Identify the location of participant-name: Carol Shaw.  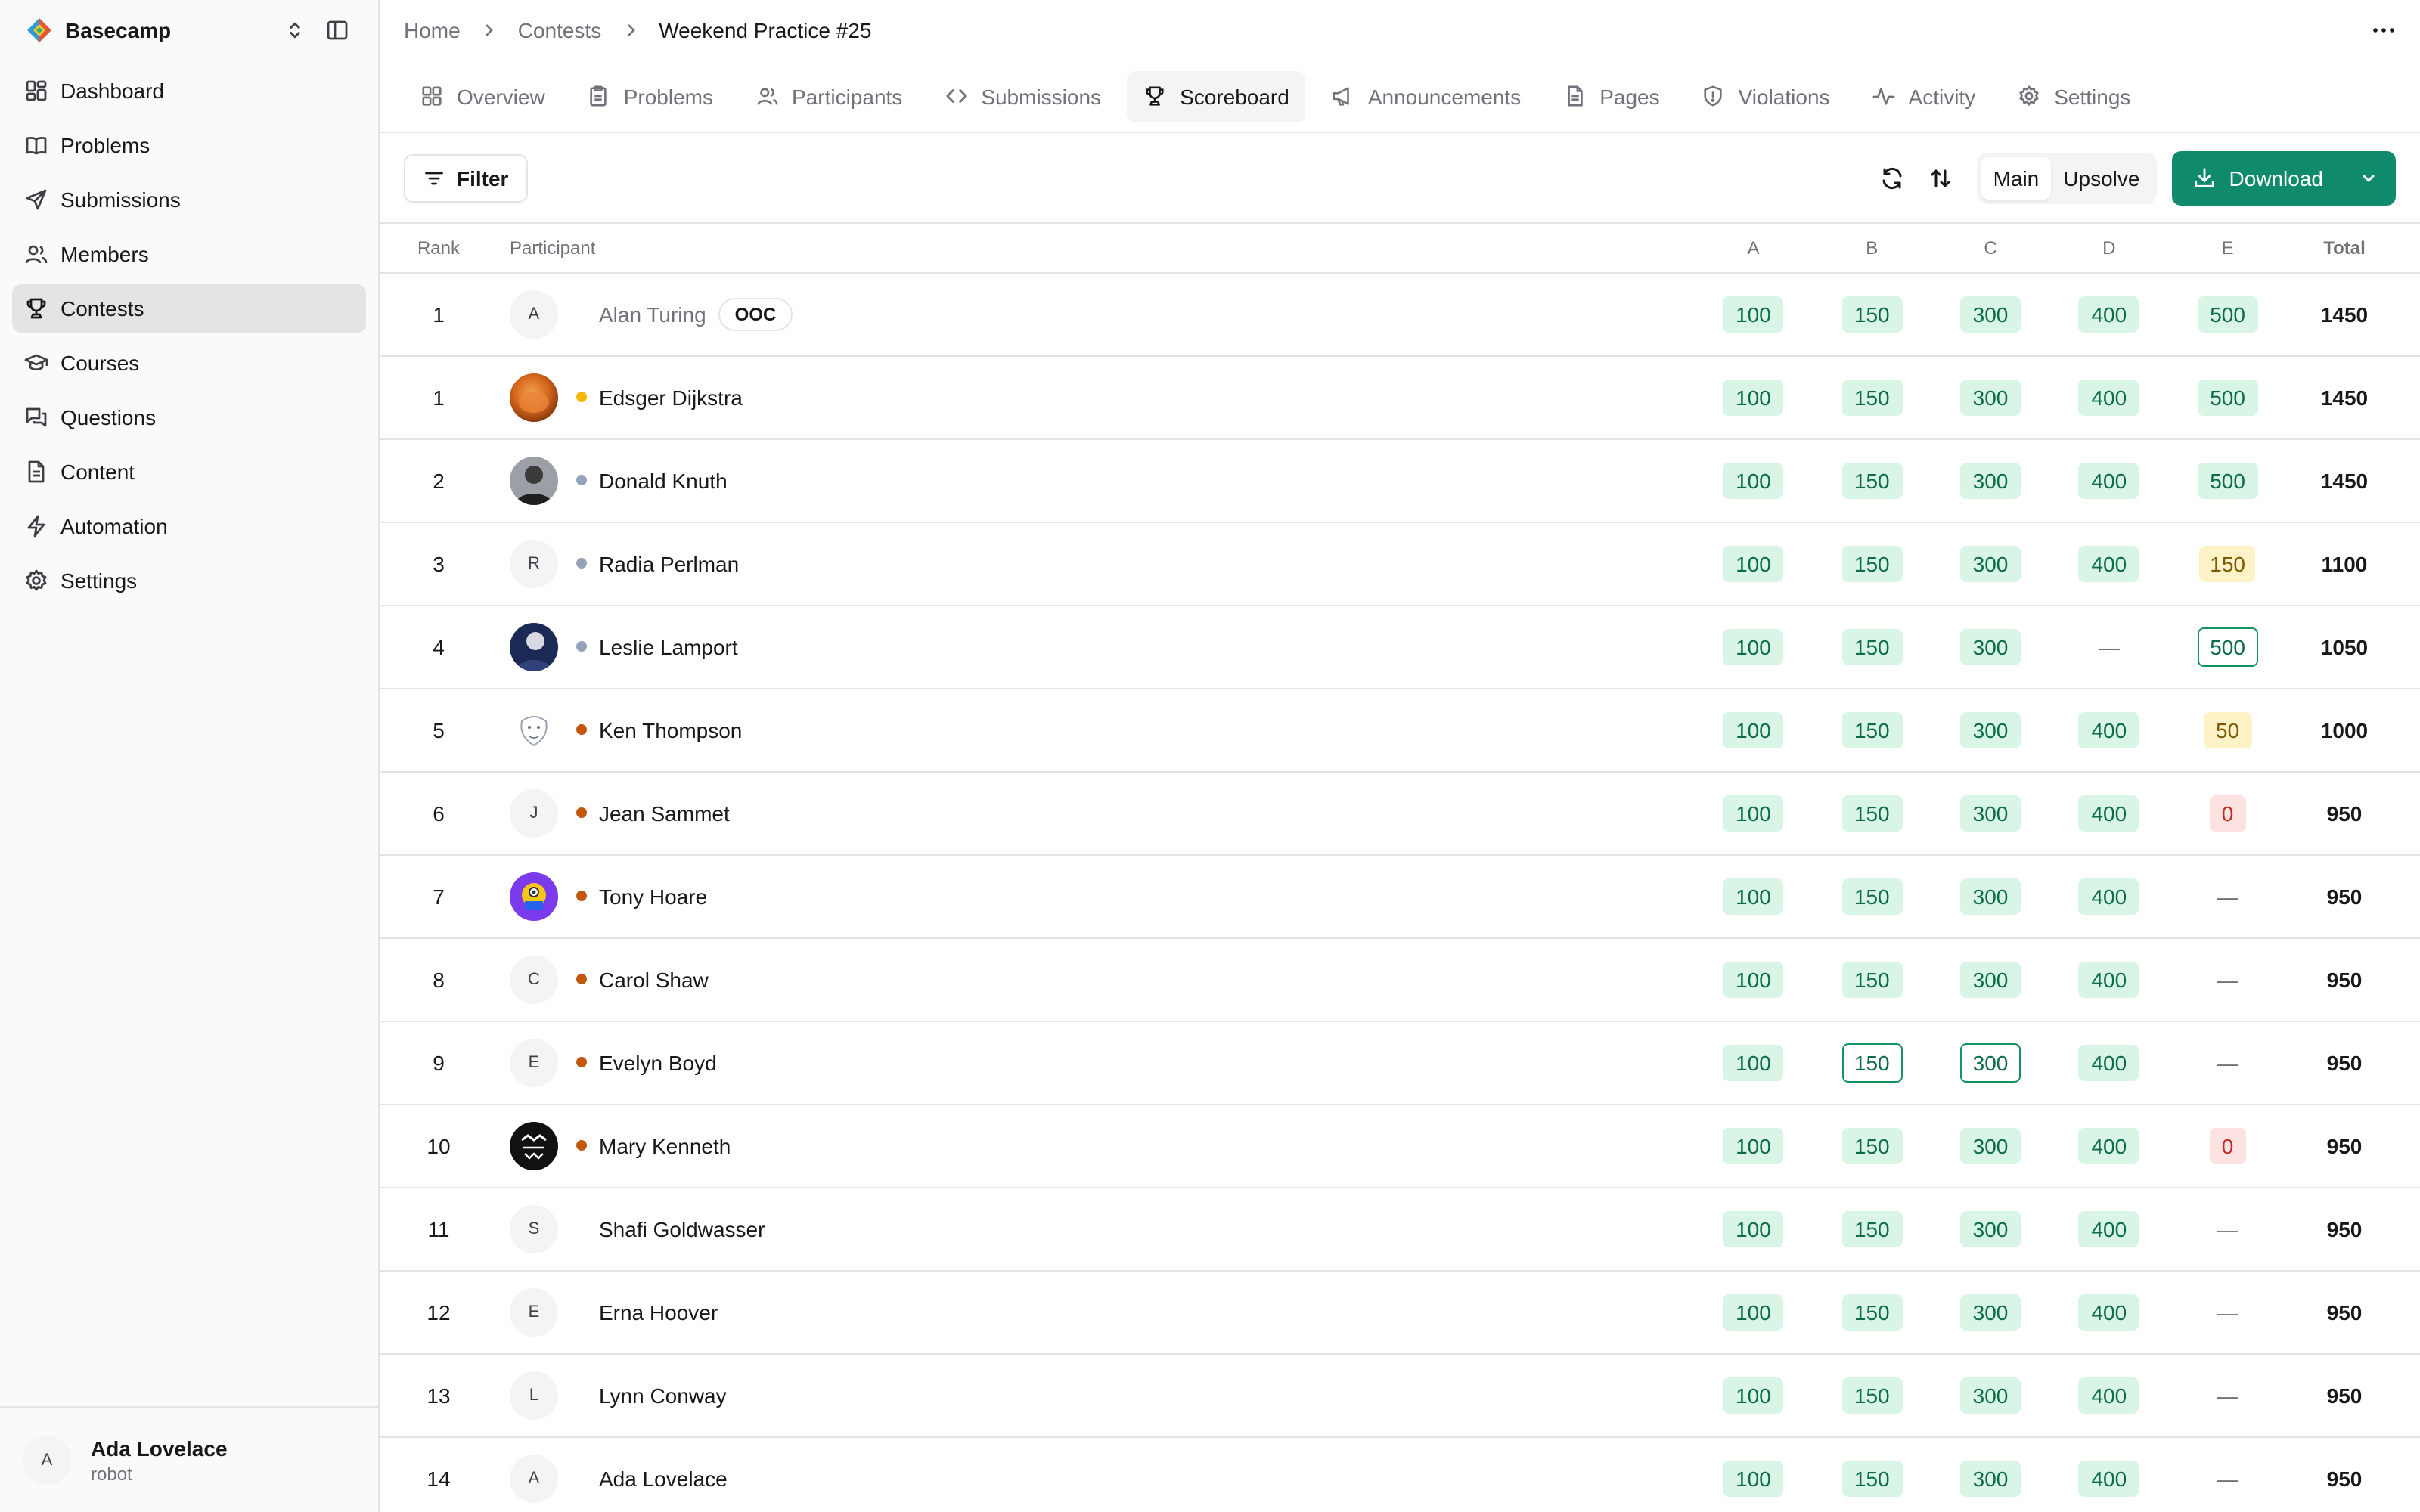
(654, 979).